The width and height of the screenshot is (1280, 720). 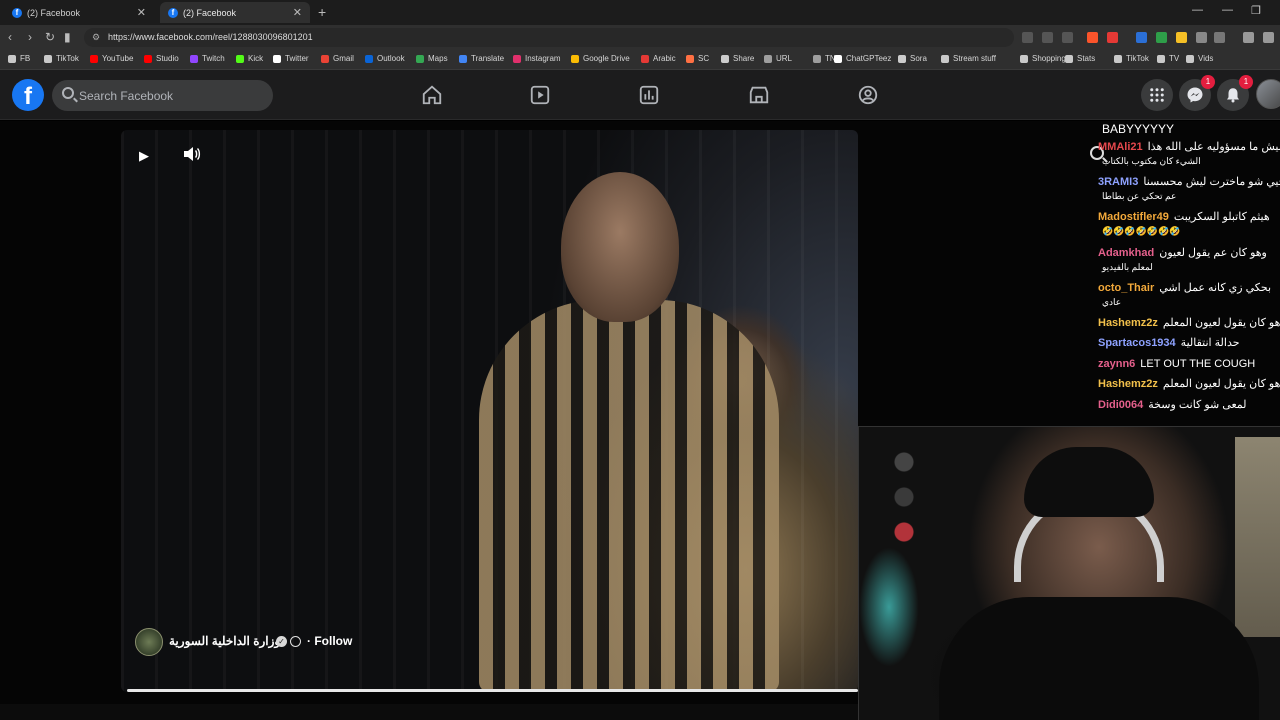 What do you see at coordinates (111, 58) in the screenshot?
I see `bookmark-youtube: YouTube` at bounding box center [111, 58].